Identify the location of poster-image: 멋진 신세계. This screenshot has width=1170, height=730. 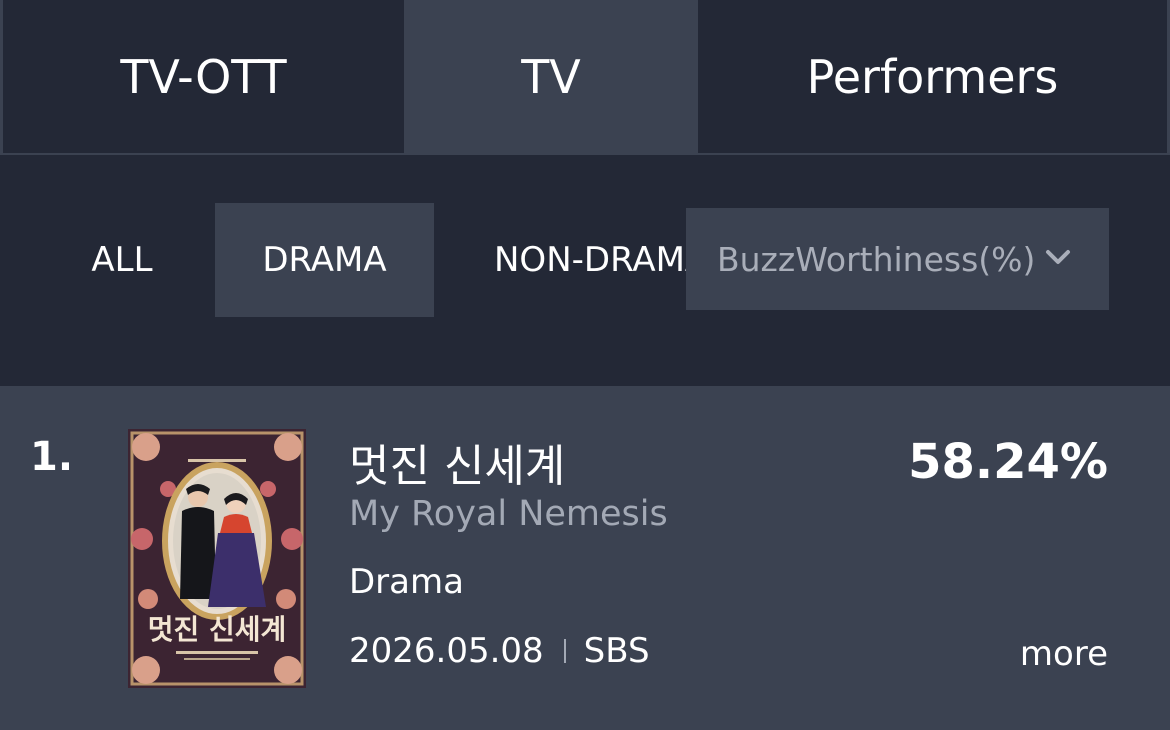
(217, 558).